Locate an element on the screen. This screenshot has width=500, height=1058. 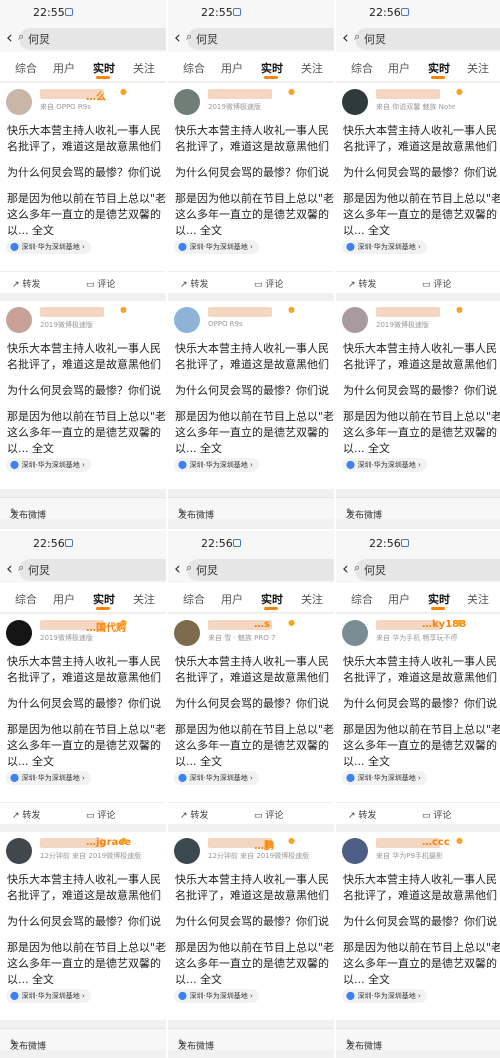
active-tab-indicator is located at coordinates (438, 77).